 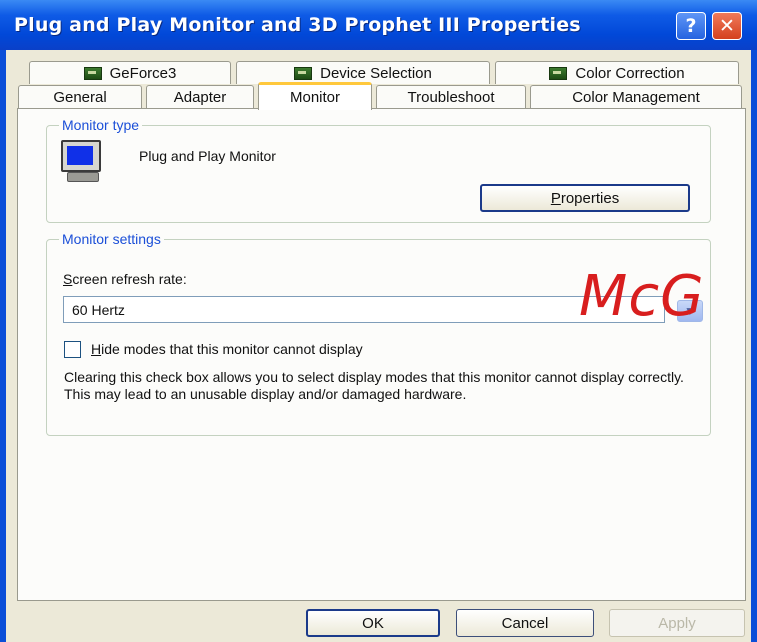 I want to click on accel-key: H, so click(x=96, y=349).